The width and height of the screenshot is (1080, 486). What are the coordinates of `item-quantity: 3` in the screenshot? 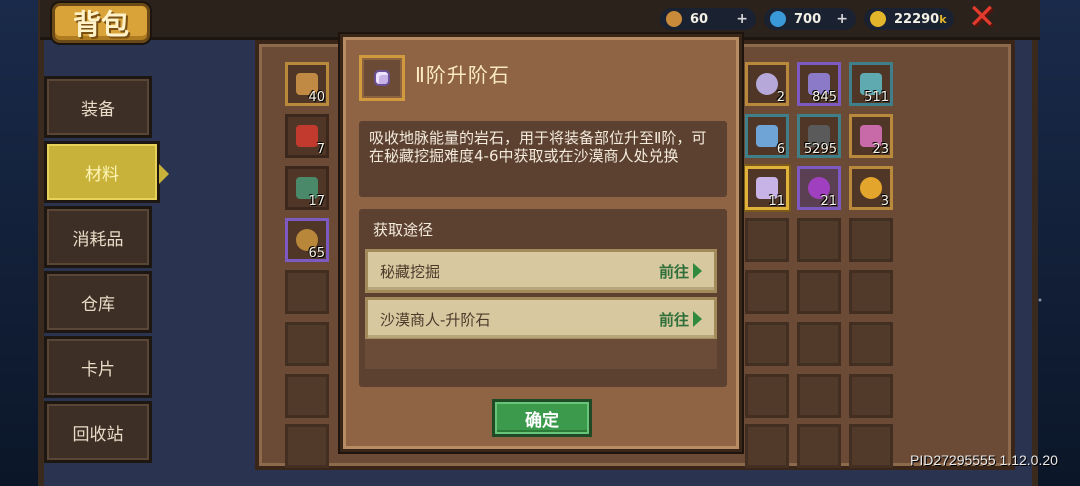 It's located at (884, 201).